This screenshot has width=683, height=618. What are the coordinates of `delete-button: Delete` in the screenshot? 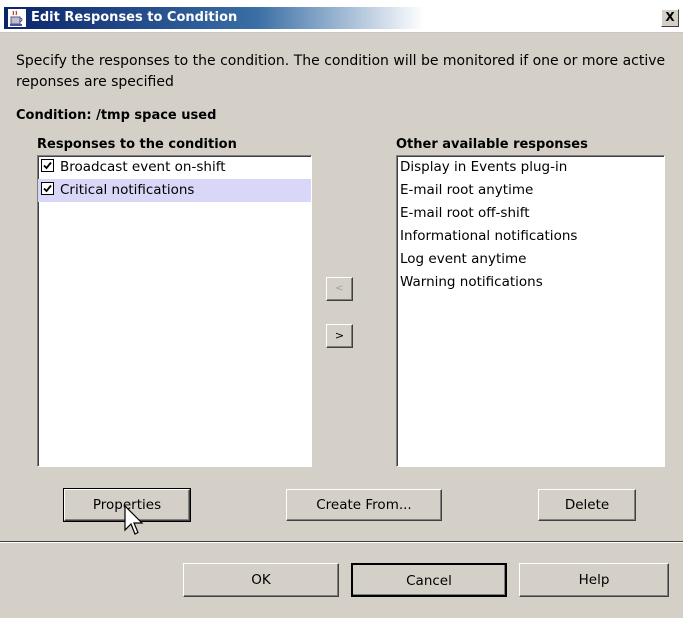 It's located at (587, 505).